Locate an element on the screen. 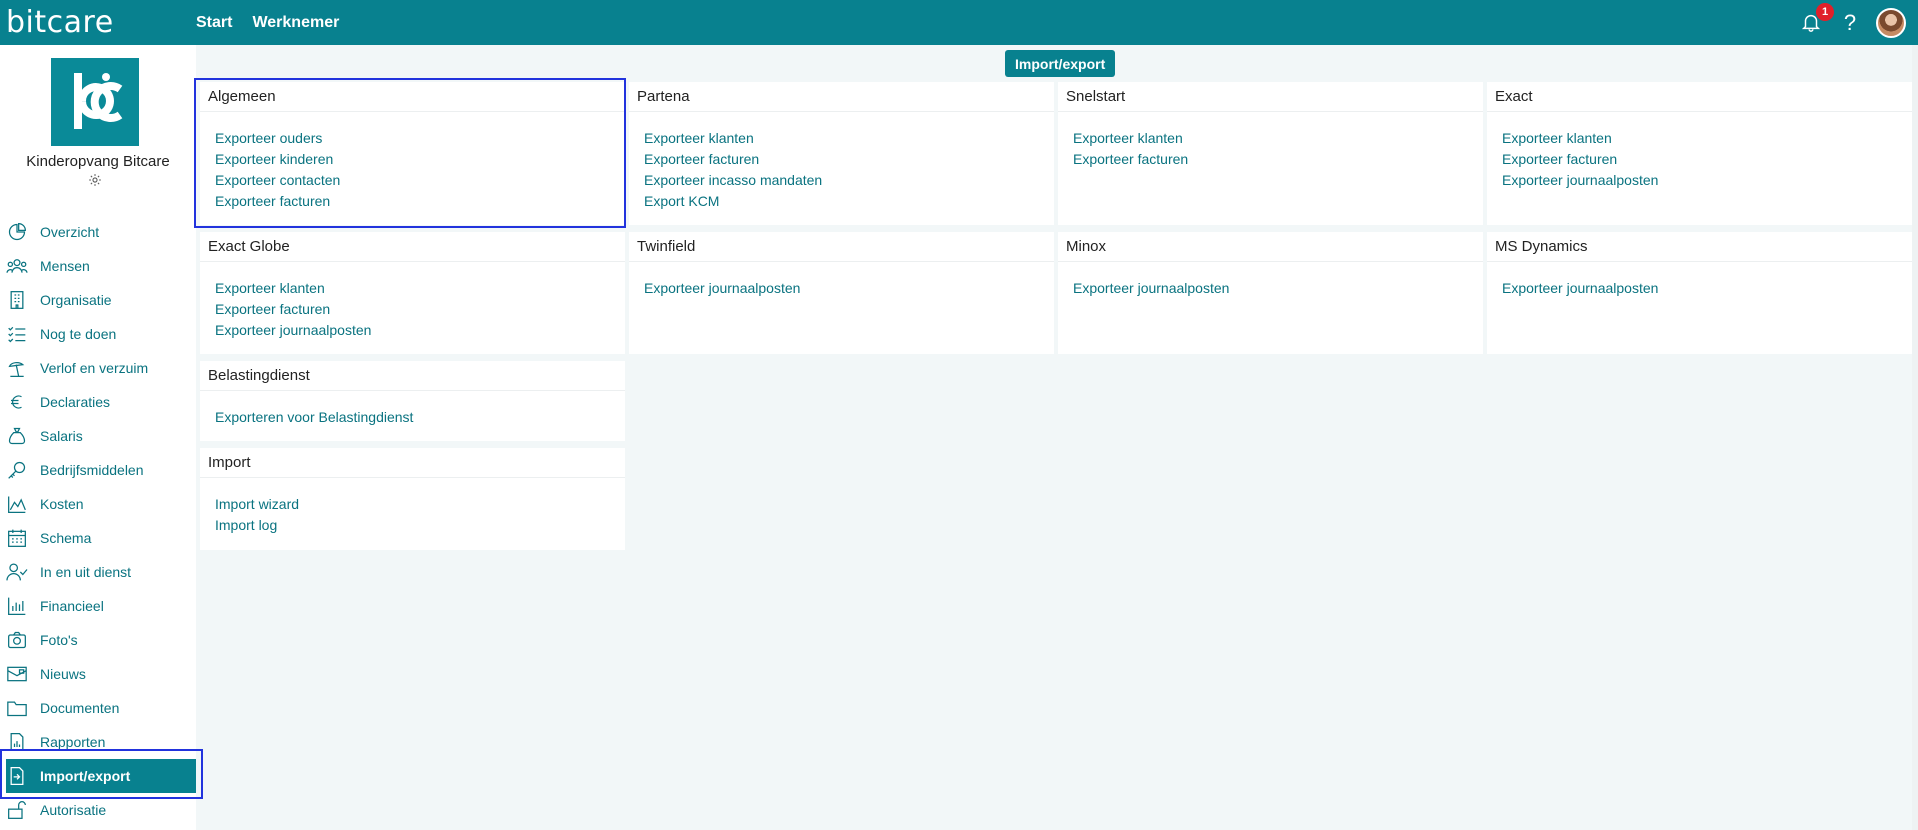 The height and width of the screenshot is (830, 1918). help-icon: ? is located at coordinates (1850, 23).